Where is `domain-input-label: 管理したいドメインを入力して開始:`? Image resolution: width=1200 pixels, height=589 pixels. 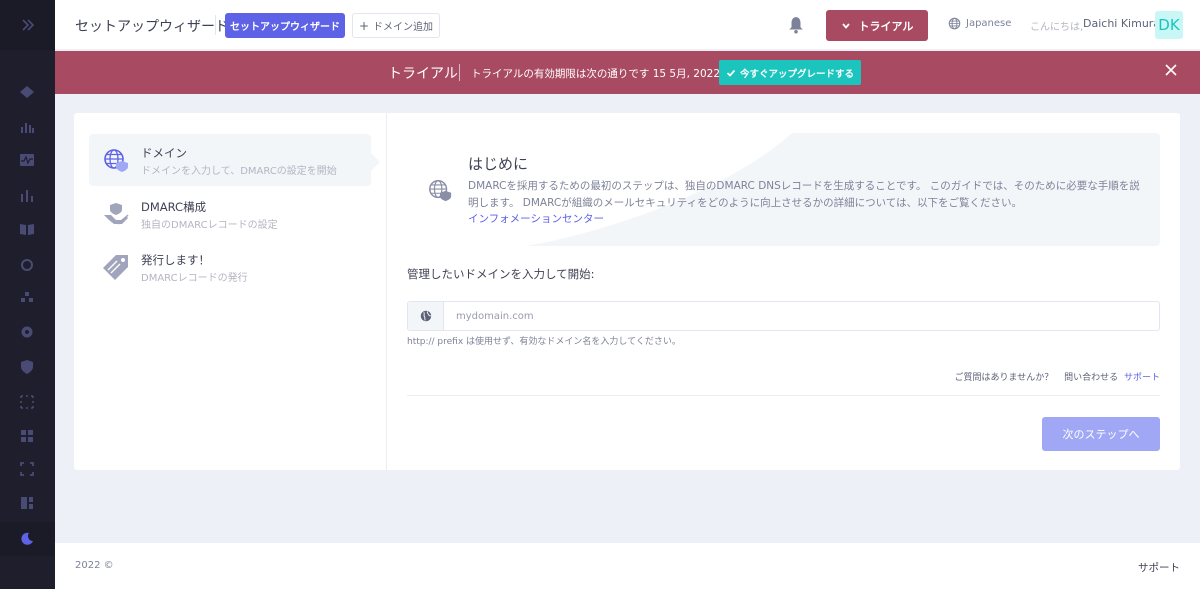 domain-input-label: 管理したいドメインを入力して開始: is located at coordinates (501, 274).